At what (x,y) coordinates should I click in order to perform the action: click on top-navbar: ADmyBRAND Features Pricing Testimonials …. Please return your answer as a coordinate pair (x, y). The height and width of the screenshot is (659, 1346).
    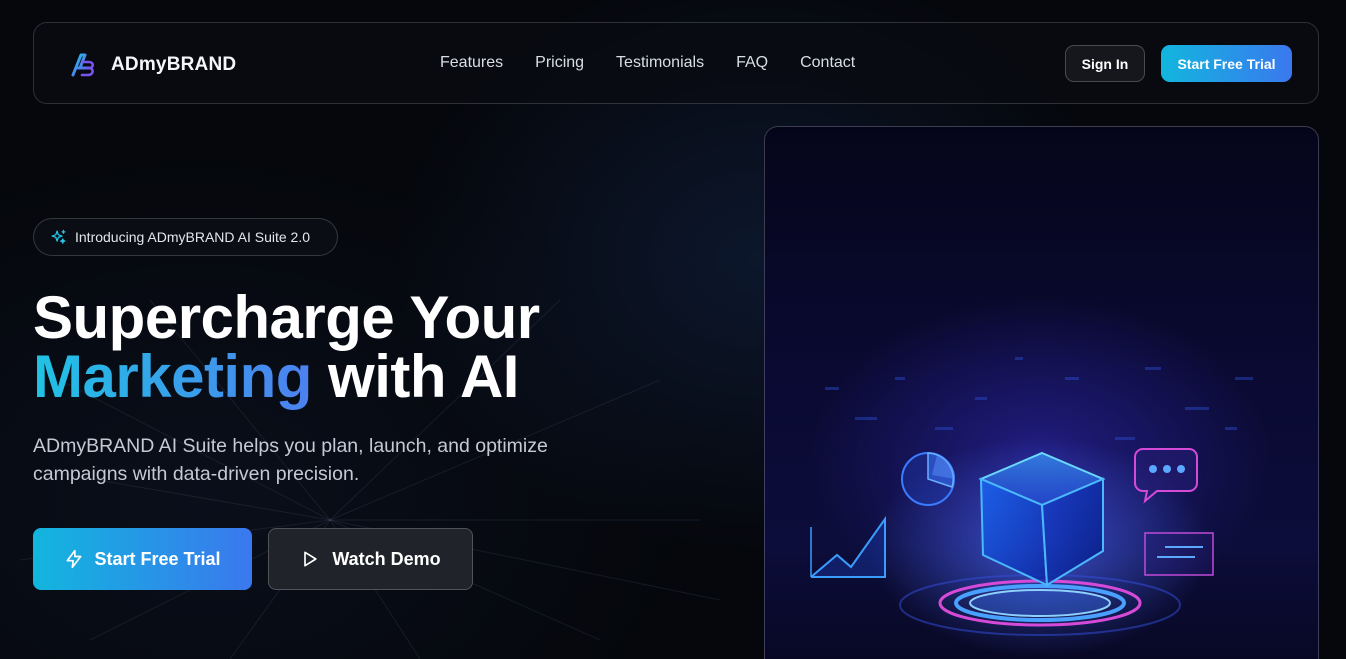
    Looking at the image, I should click on (676, 63).